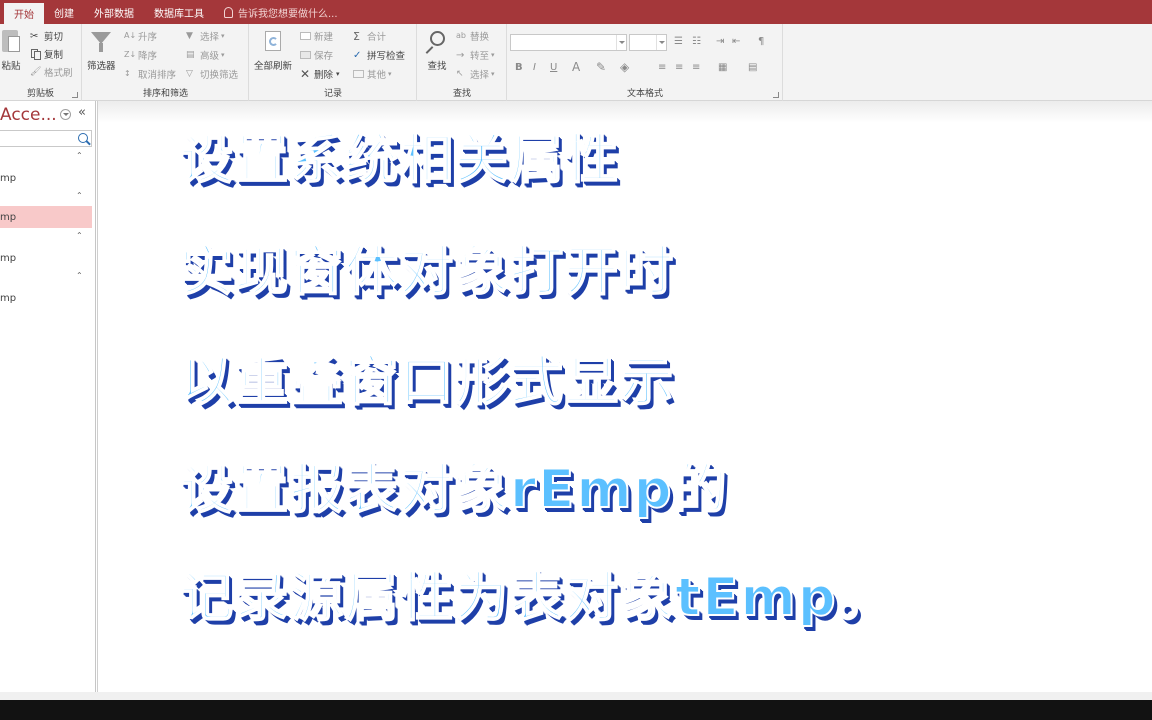  I want to click on selection-filter-icon: ▼, so click(189, 35).